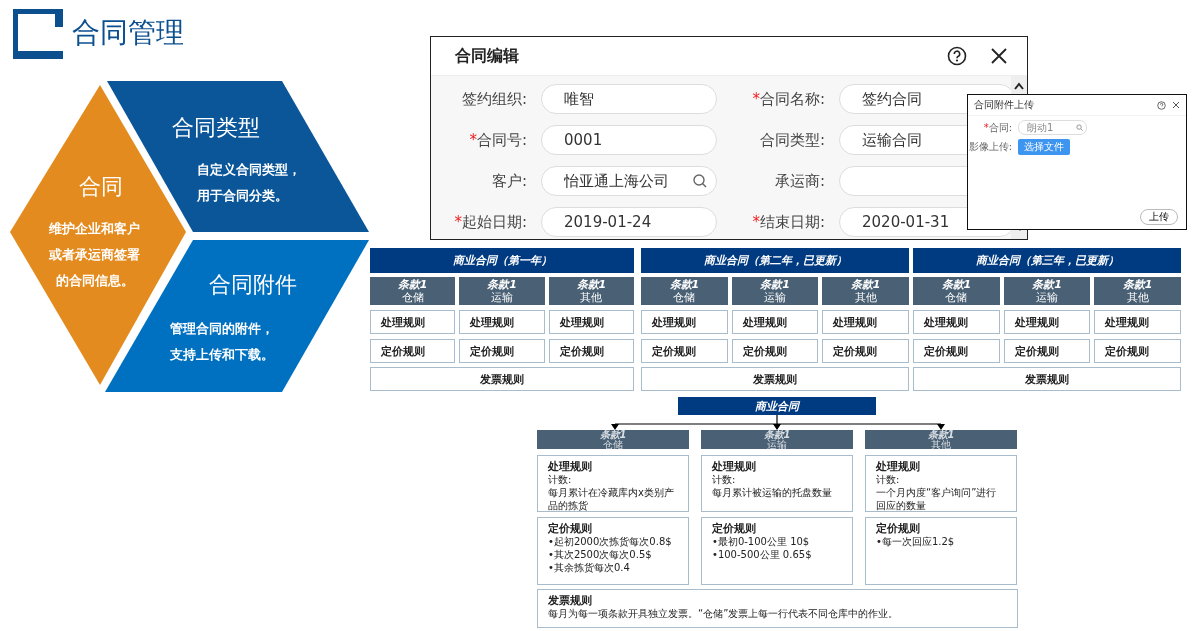 The image size is (1192, 631). I want to click on section-title: 合同附件, so click(253, 285).